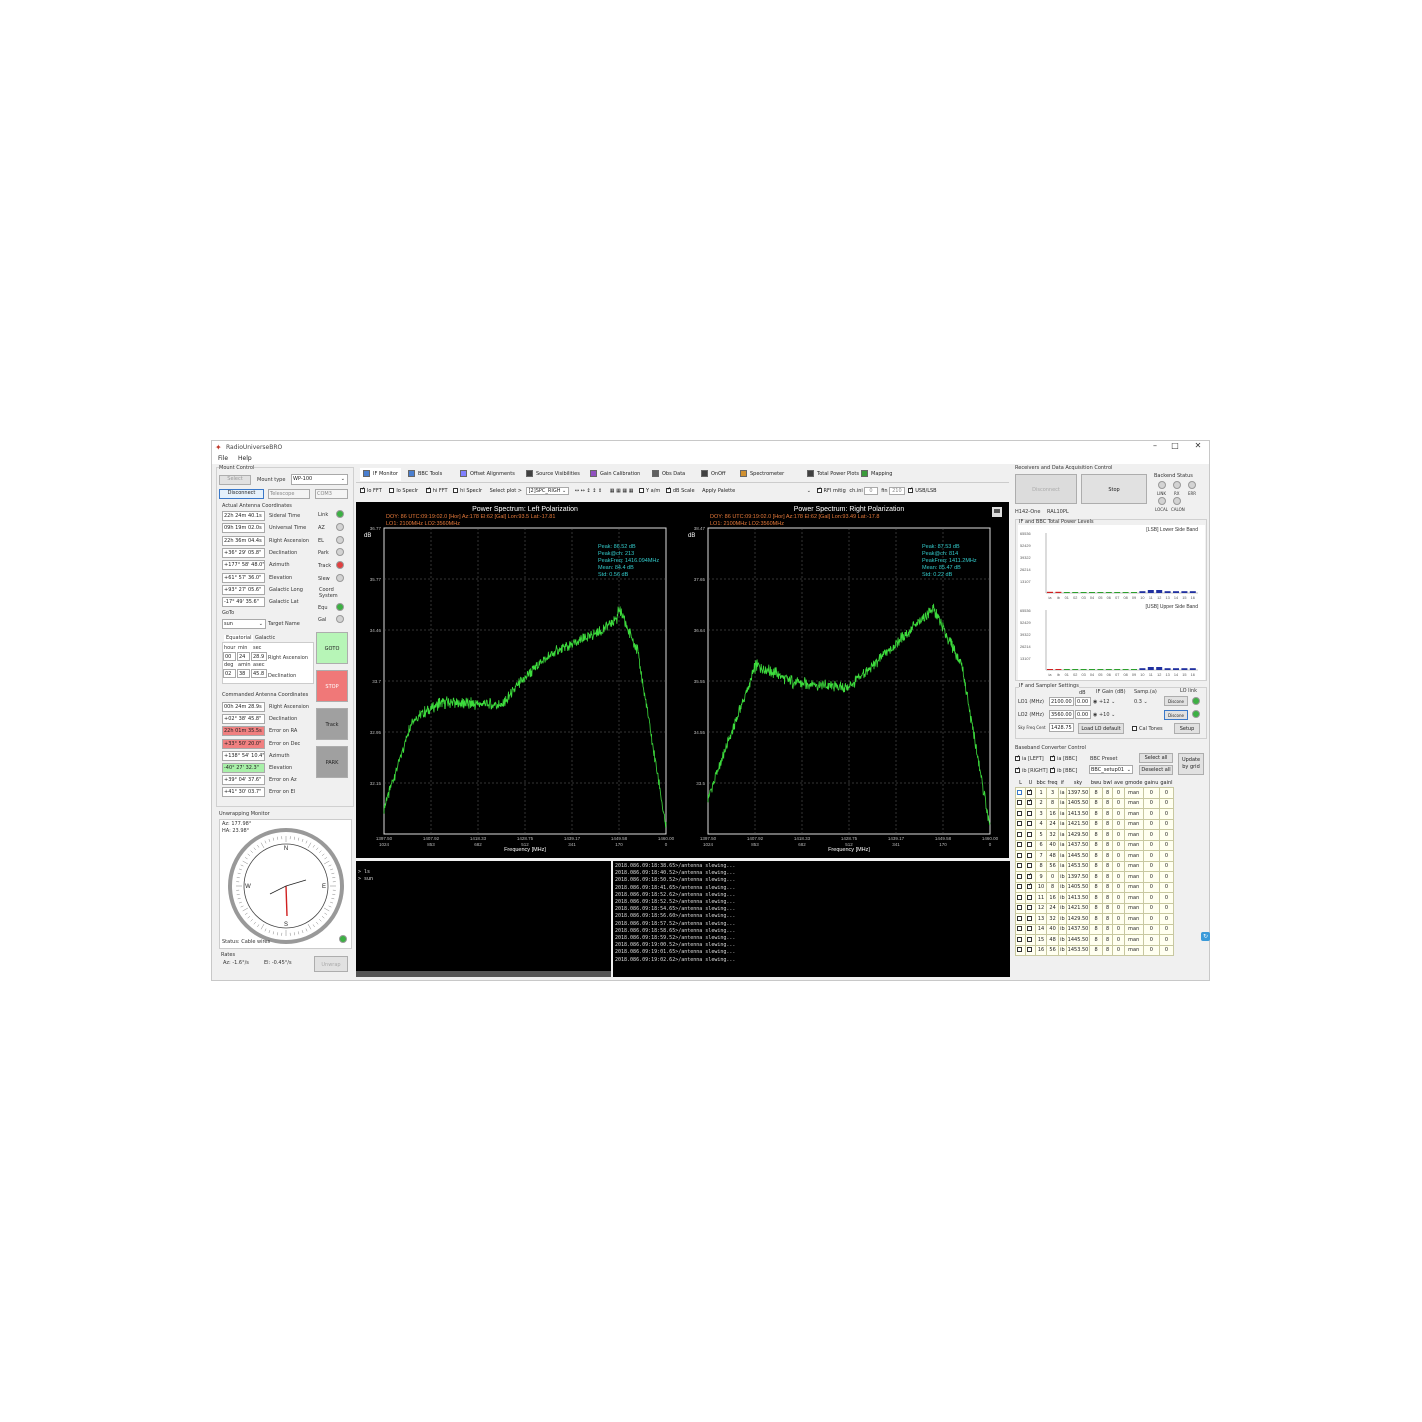 Image resolution: width=1422 pixels, height=1422 pixels. Describe the element at coordinates (289, 494) in the screenshot. I see `telescope-field: Telescope` at that location.